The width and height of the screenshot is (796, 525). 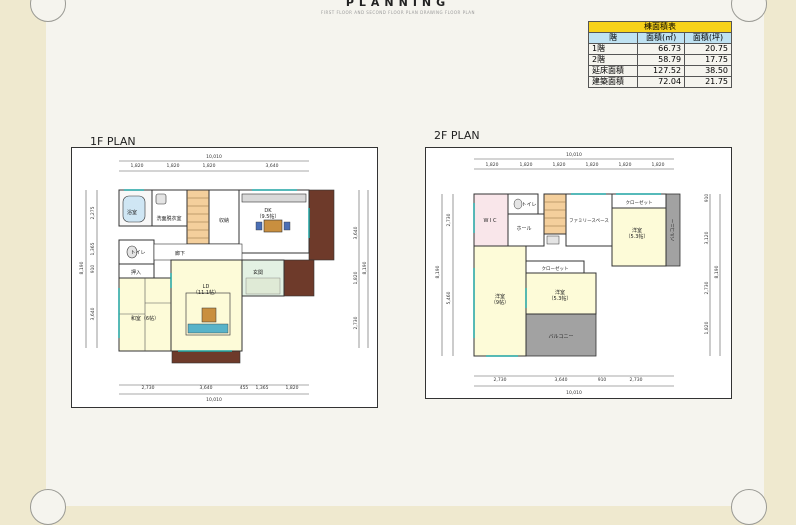 What do you see at coordinates (161, 199) in the screenshot?
I see `plan1-sink` at bounding box center [161, 199].